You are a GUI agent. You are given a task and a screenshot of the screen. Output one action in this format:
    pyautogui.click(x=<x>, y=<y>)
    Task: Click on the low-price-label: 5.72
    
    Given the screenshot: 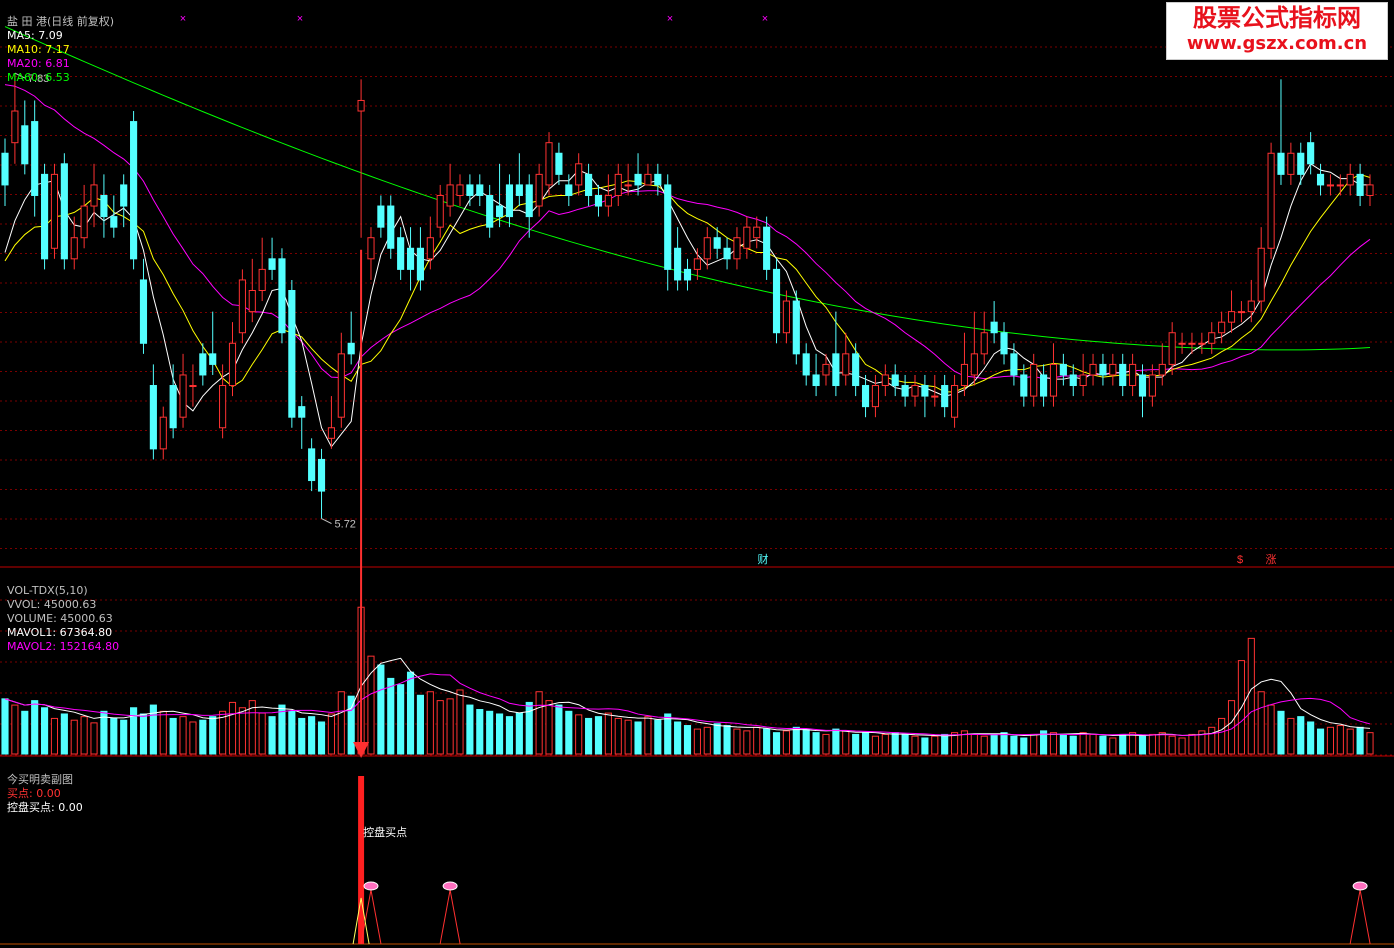 What is the action you would take?
    pyautogui.click(x=345, y=525)
    